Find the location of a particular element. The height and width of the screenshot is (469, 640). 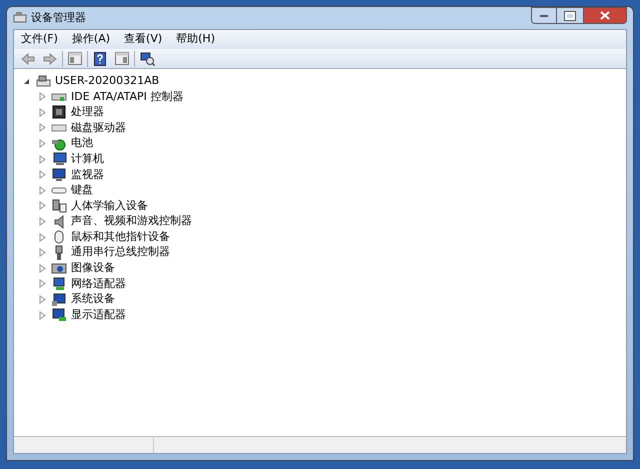

tree-item: 图像设备 is located at coordinates (93, 268).